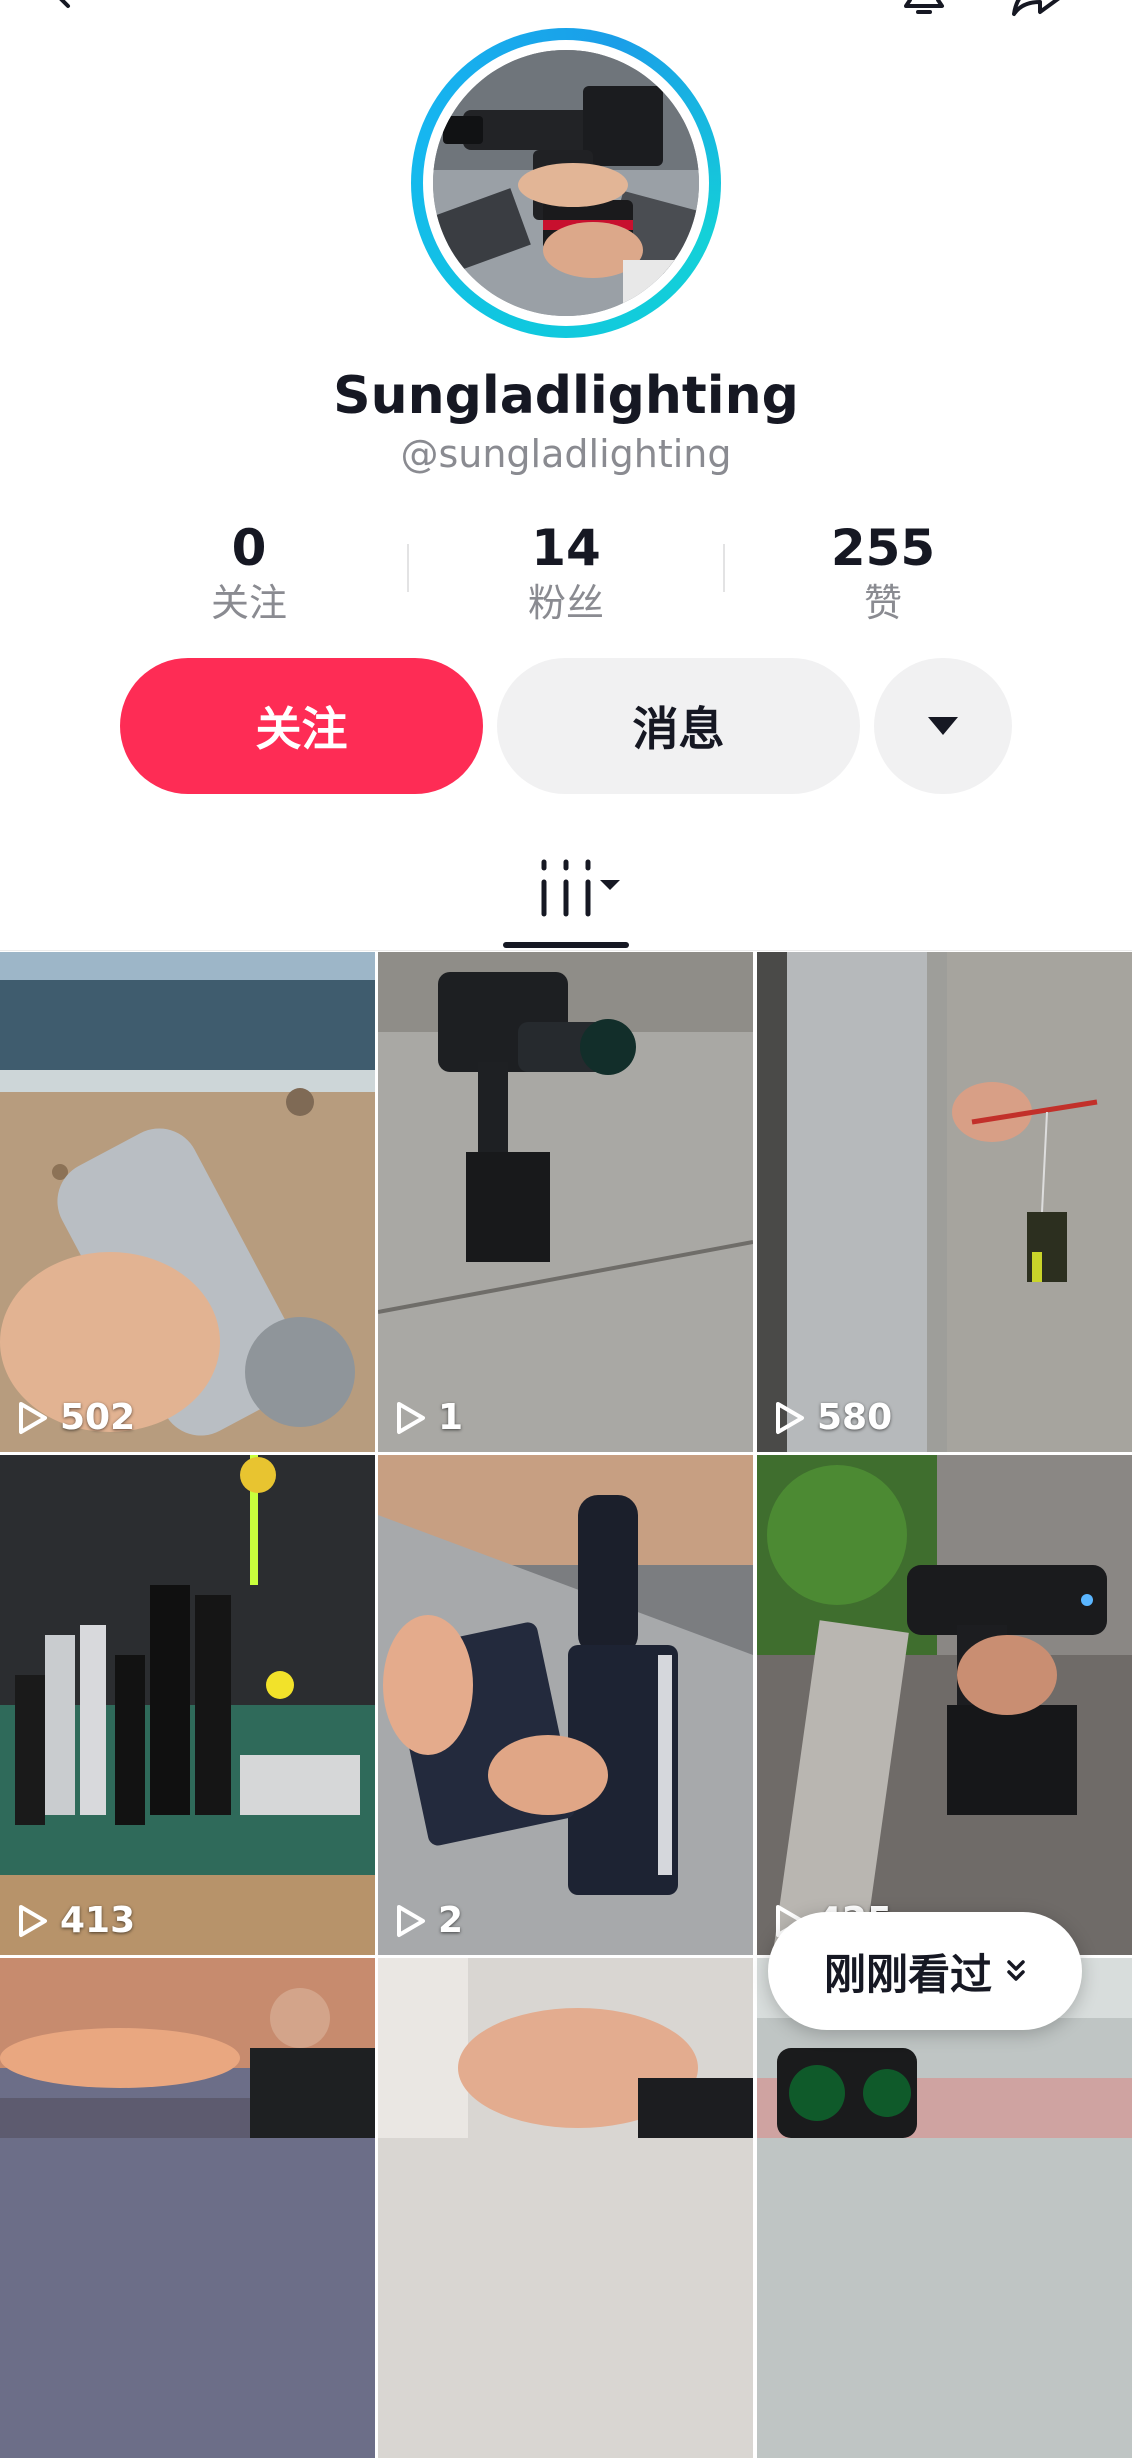  What do you see at coordinates (249, 548) in the screenshot?
I see `following-count: 0` at bounding box center [249, 548].